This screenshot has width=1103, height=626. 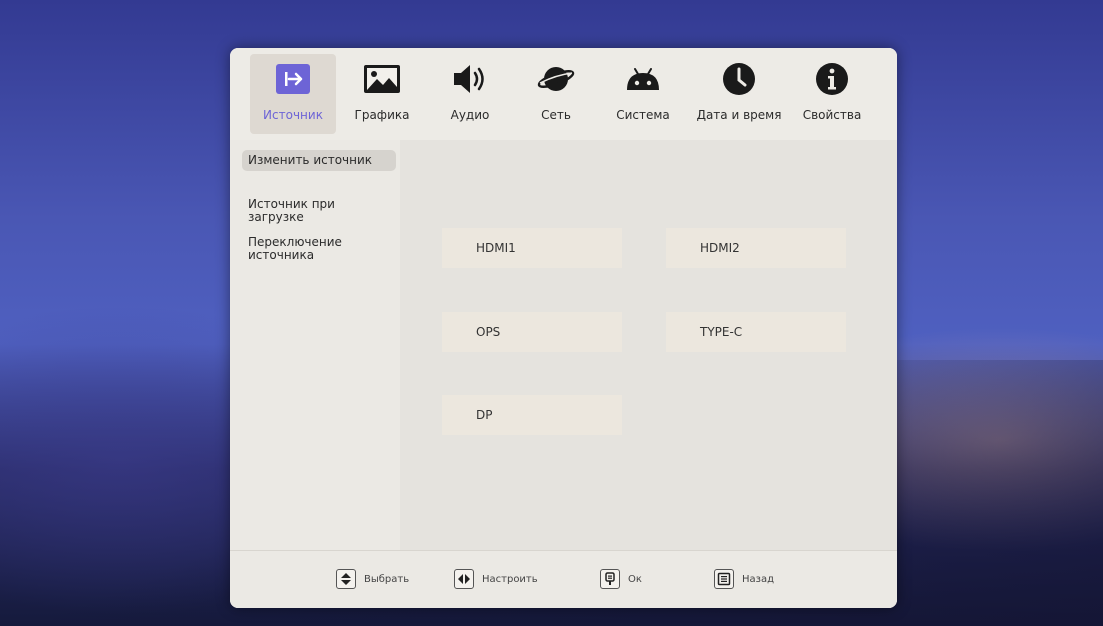 I want to click on tab-properties: Свойства, so click(x=832, y=94).